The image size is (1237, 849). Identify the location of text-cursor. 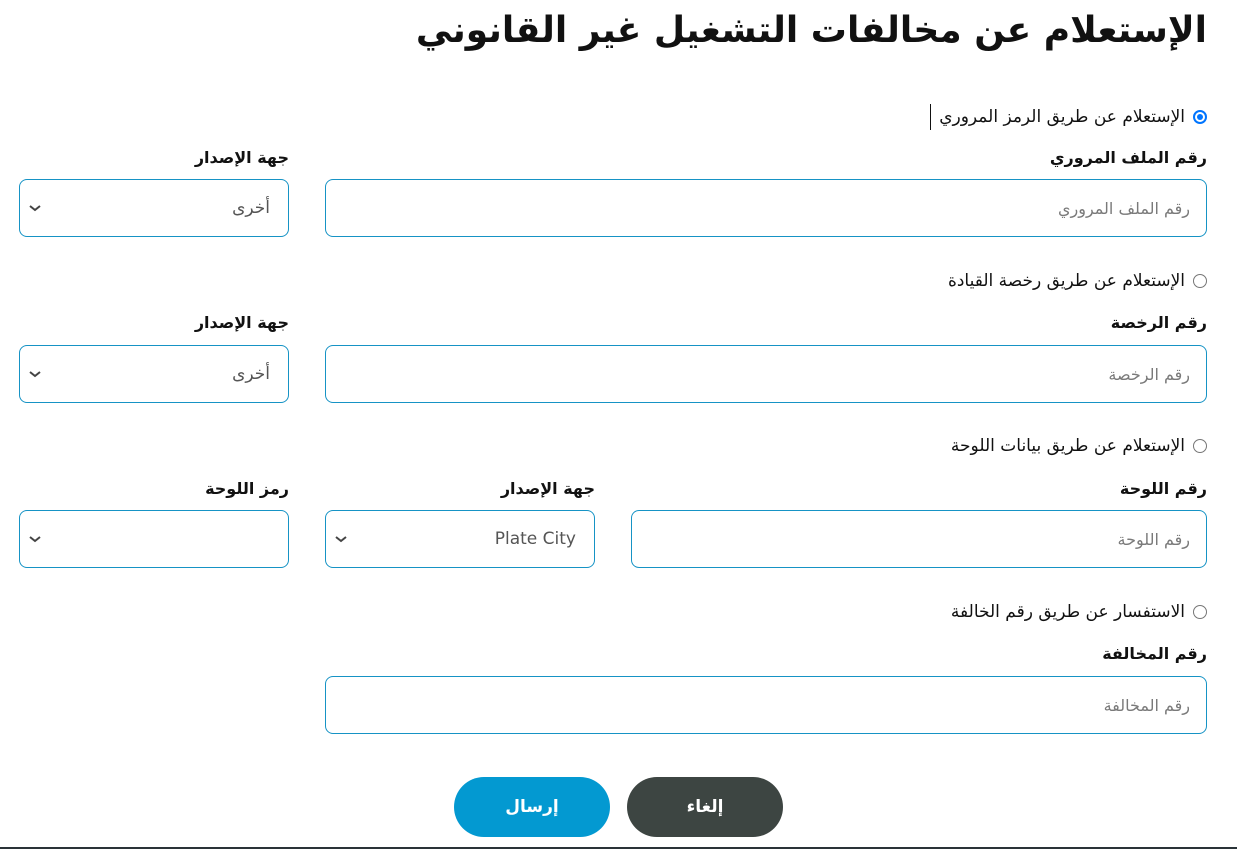
(931, 117).